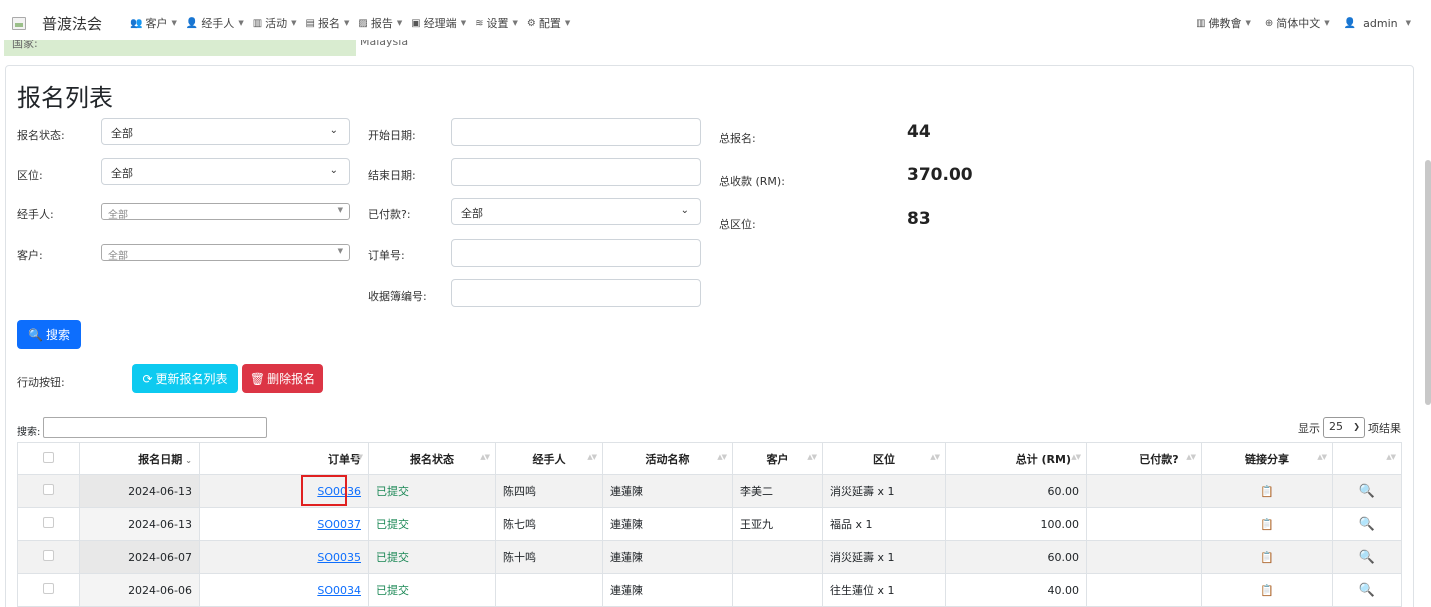 Image resolution: width=1431 pixels, height=607 pixels. Describe the element at coordinates (752, 181) in the screenshot. I see `total-income-label: 总收款 (RM):` at that location.